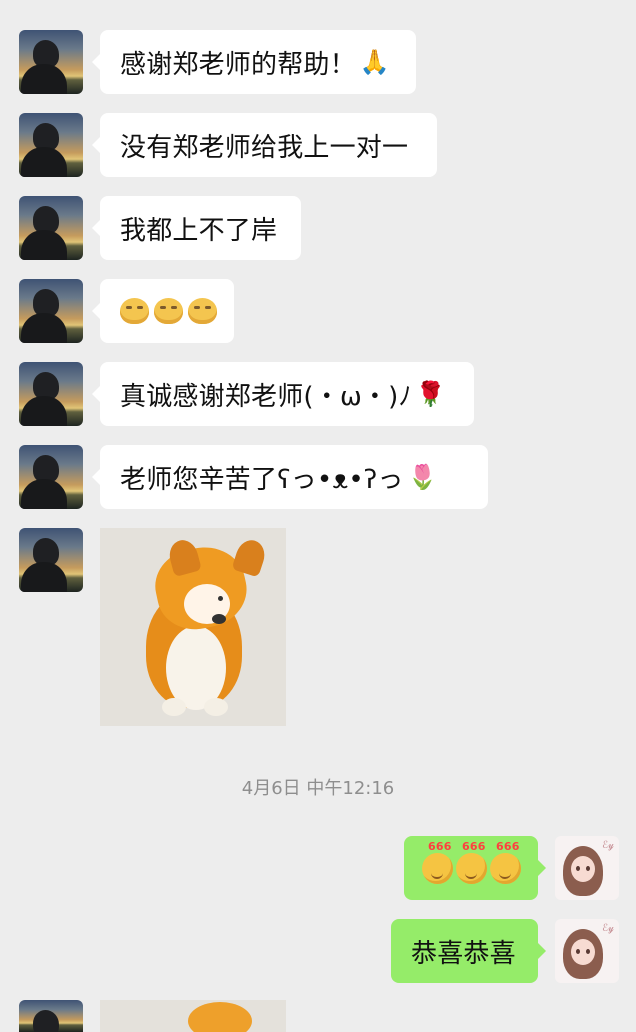 This screenshot has height=1032, width=636. What do you see at coordinates (174, 707) in the screenshot?
I see `dog-foot-left` at bounding box center [174, 707].